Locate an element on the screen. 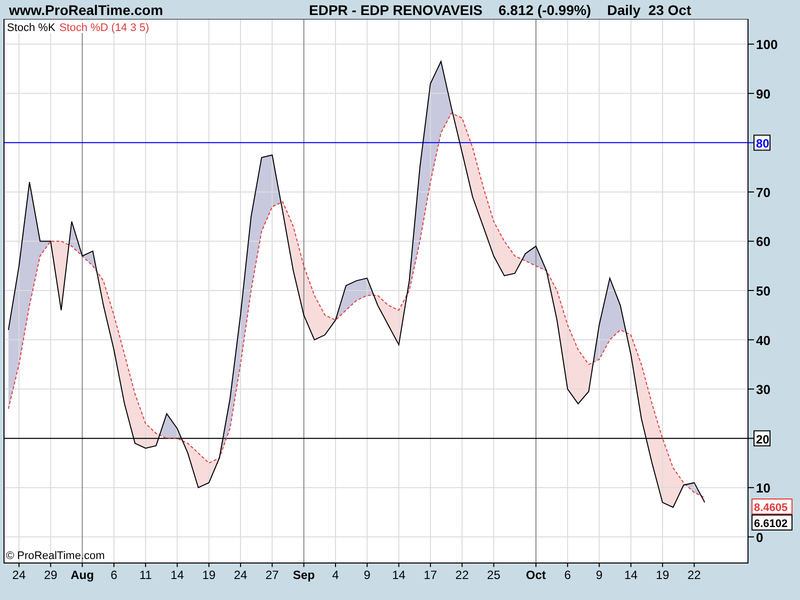  legend-entry: Stoch %D (14 3 5) is located at coordinates (104, 28).